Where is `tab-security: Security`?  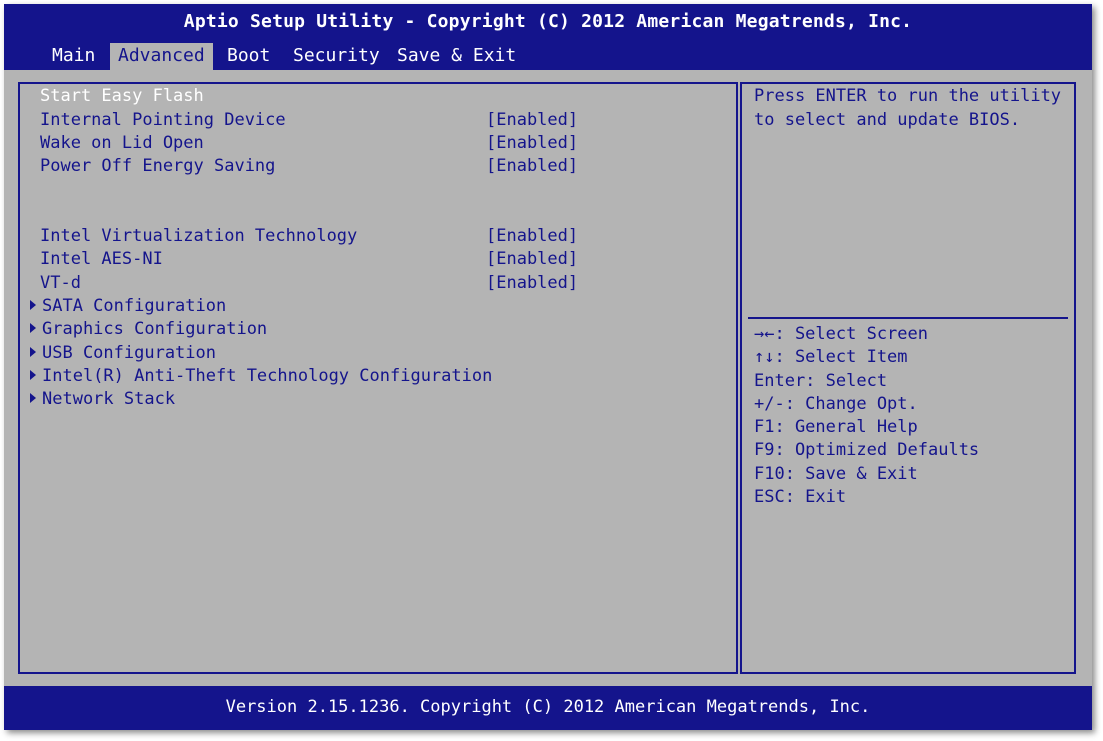 tab-security: Security is located at coordinates (336, 56).